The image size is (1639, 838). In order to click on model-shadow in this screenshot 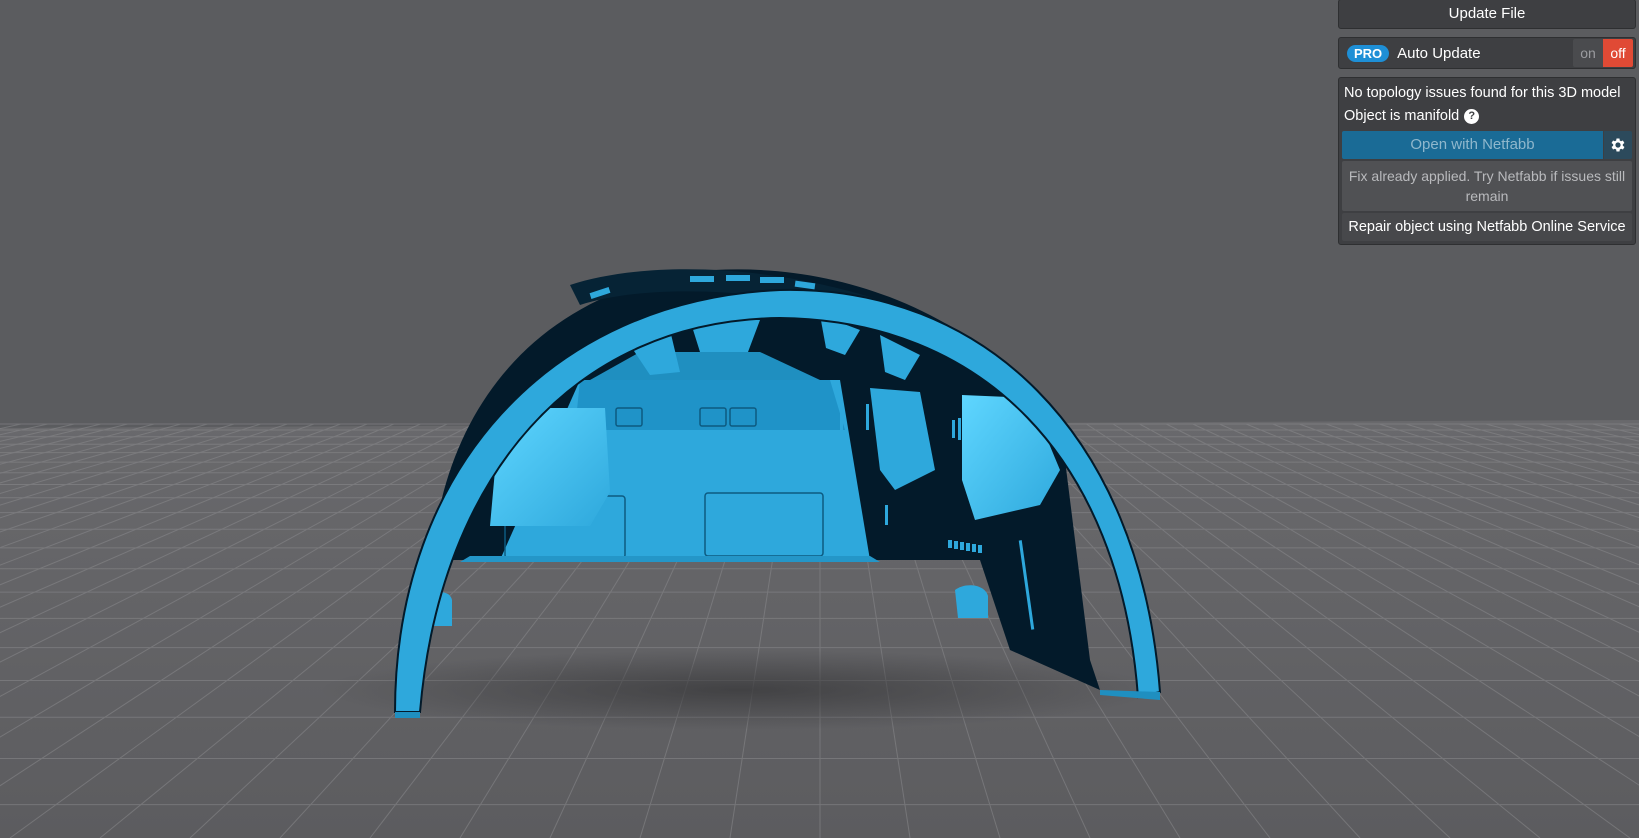, I will do `click(740, 690)`.